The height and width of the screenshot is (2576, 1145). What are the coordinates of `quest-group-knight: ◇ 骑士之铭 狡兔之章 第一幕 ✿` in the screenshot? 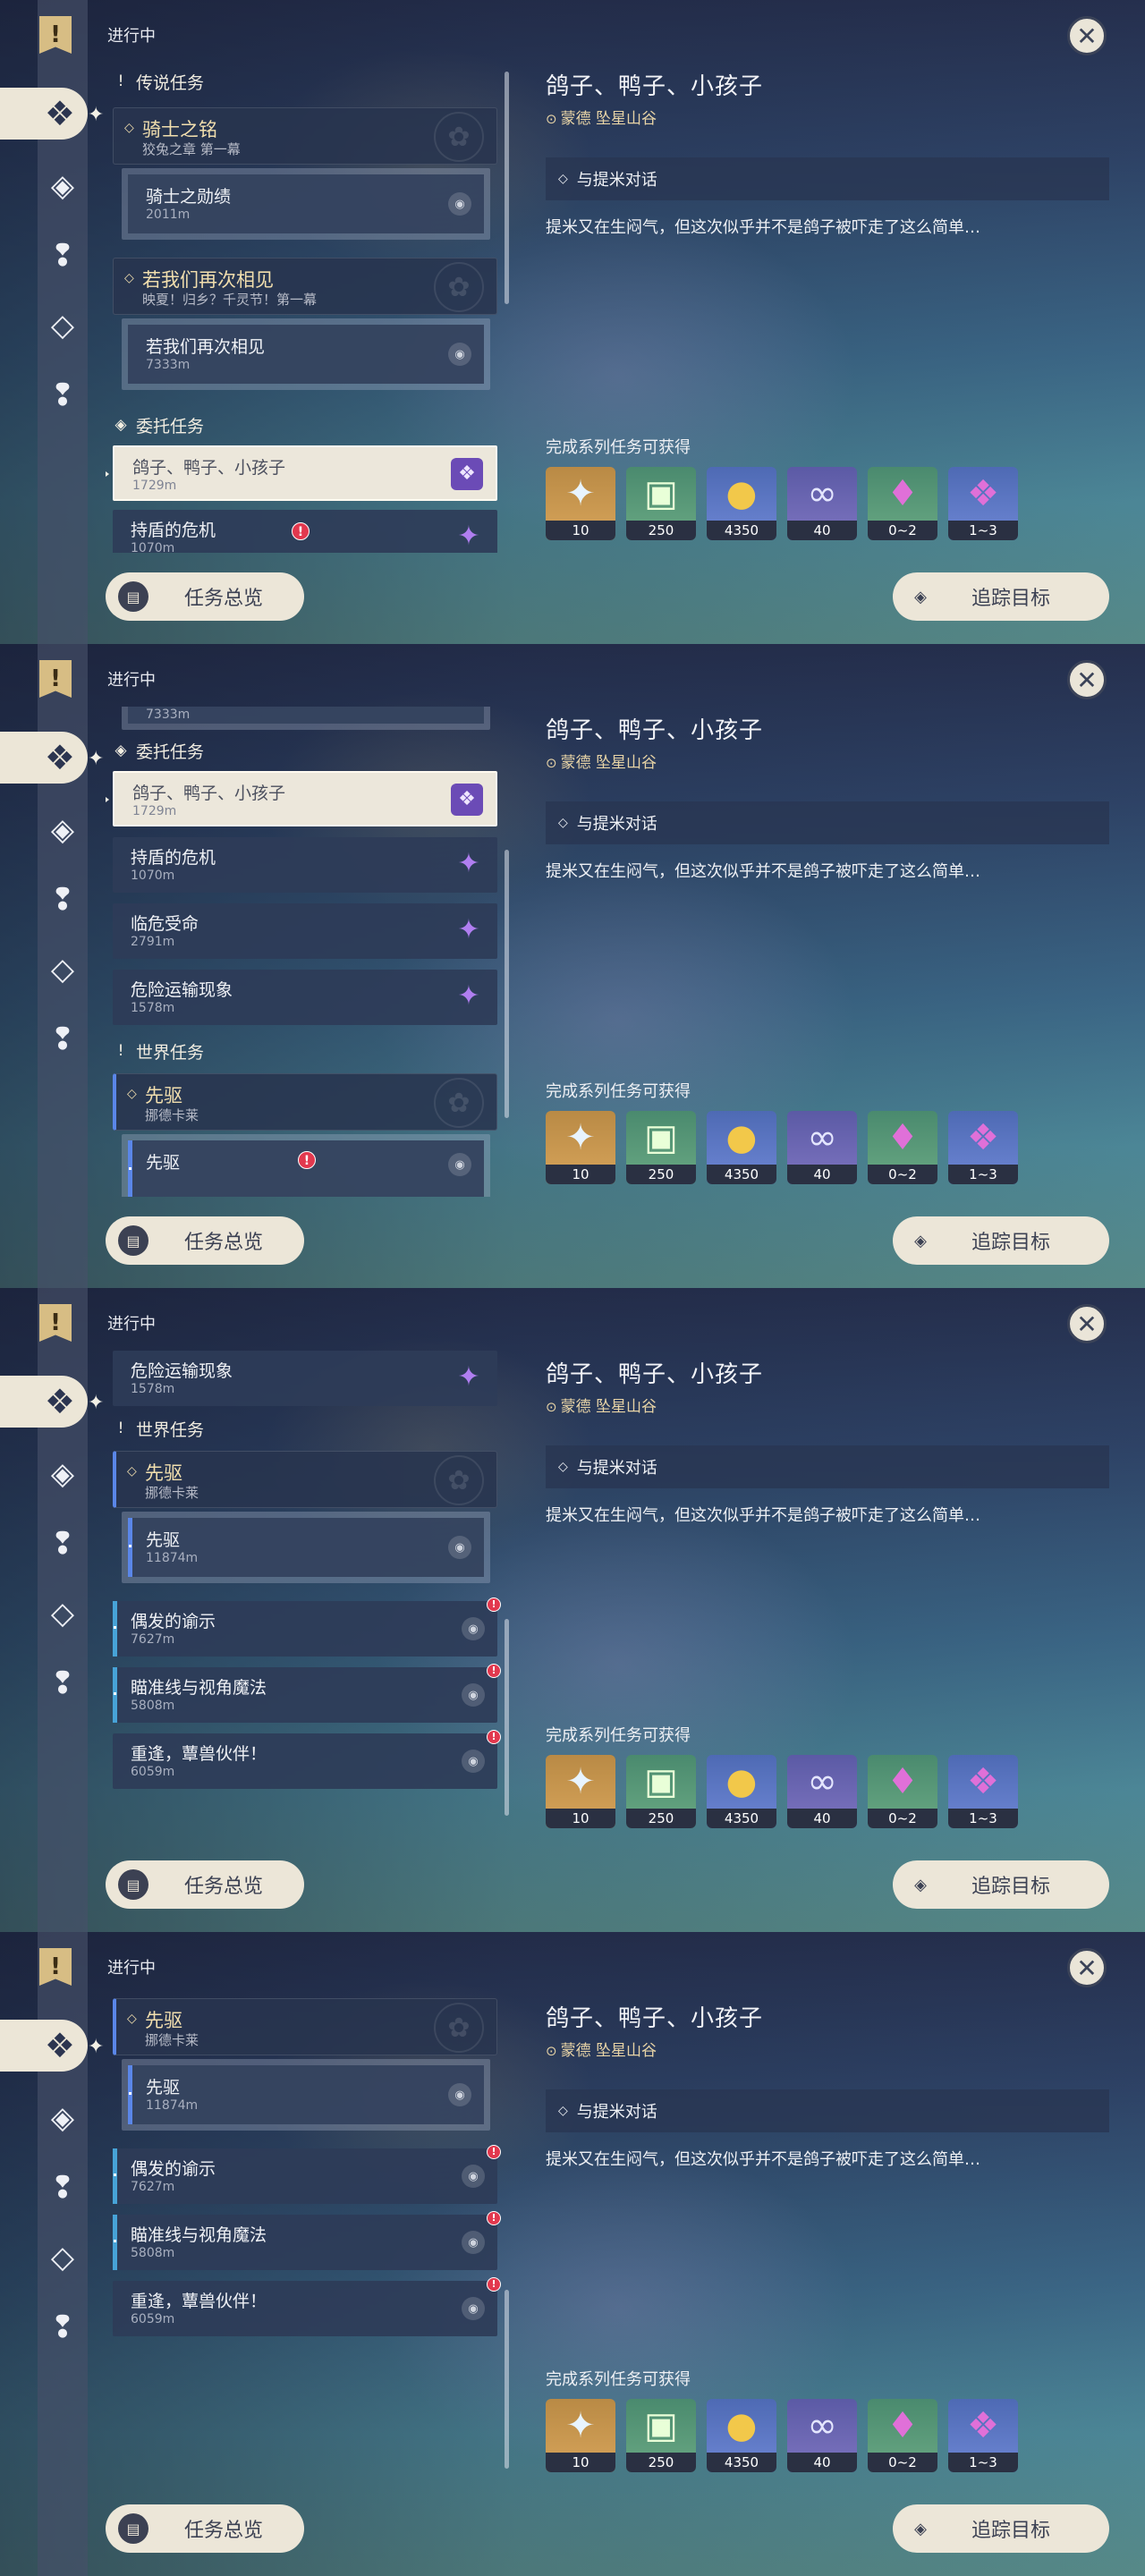 It's located at (305, 136).